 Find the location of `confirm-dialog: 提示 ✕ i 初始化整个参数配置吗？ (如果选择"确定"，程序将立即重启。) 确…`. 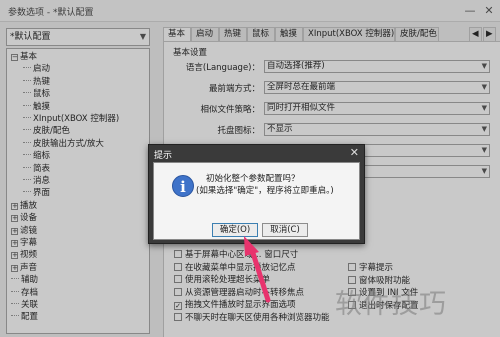

confirm-dialog: 提示 ✕ i 初始化整个参数配置吗？ (如果选择"确定"，程序将立即重启。) 确… is located at coordinates (256, 194).